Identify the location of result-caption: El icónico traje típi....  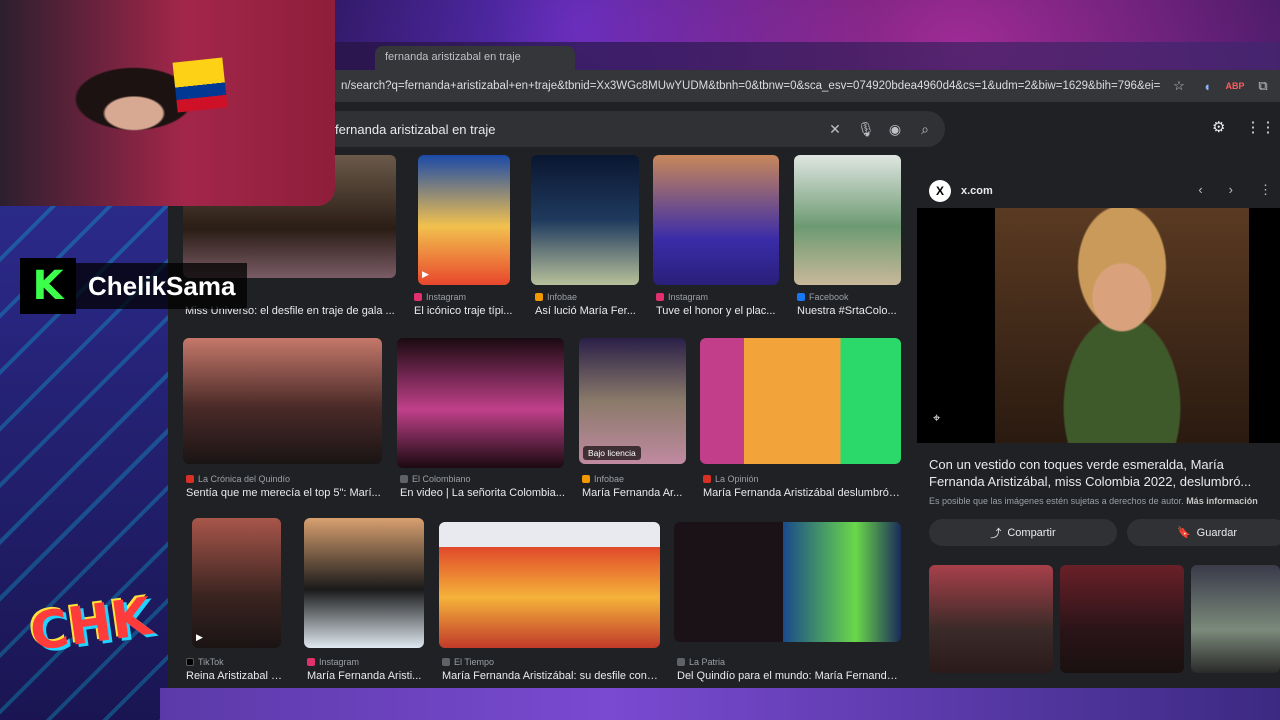
(464, 311).